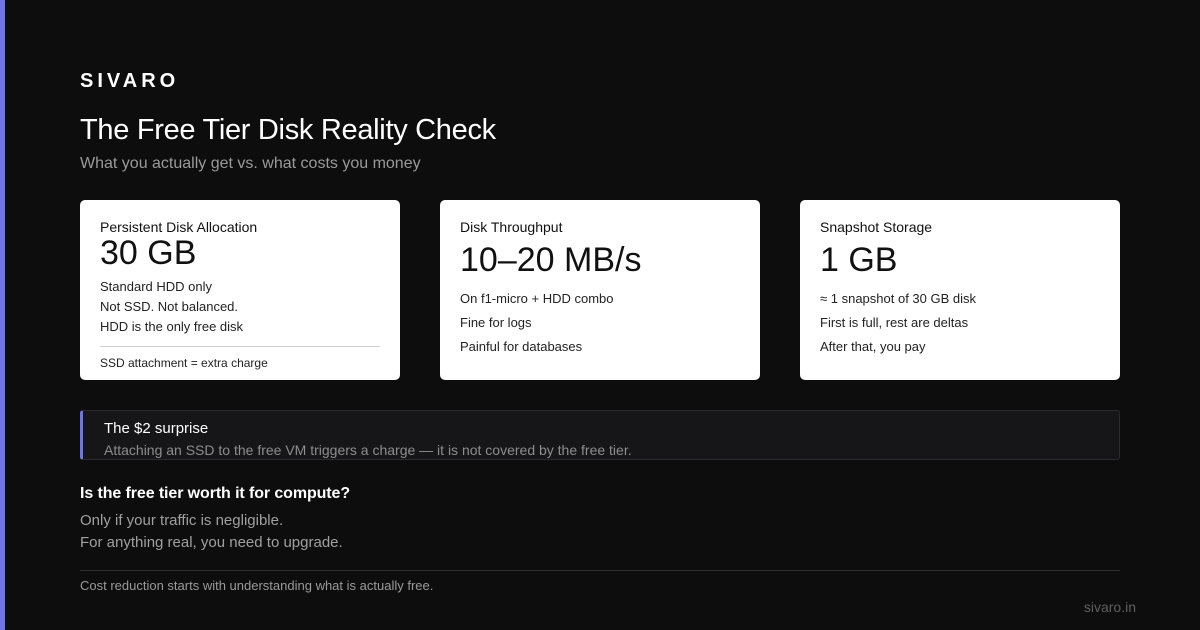 The image size is (1200, 630). What do you see at coordinates (215, 493) in the screenshot?
I see `question-heading: Is the free tier worth it for compute?` at bounding box center [215, 493].